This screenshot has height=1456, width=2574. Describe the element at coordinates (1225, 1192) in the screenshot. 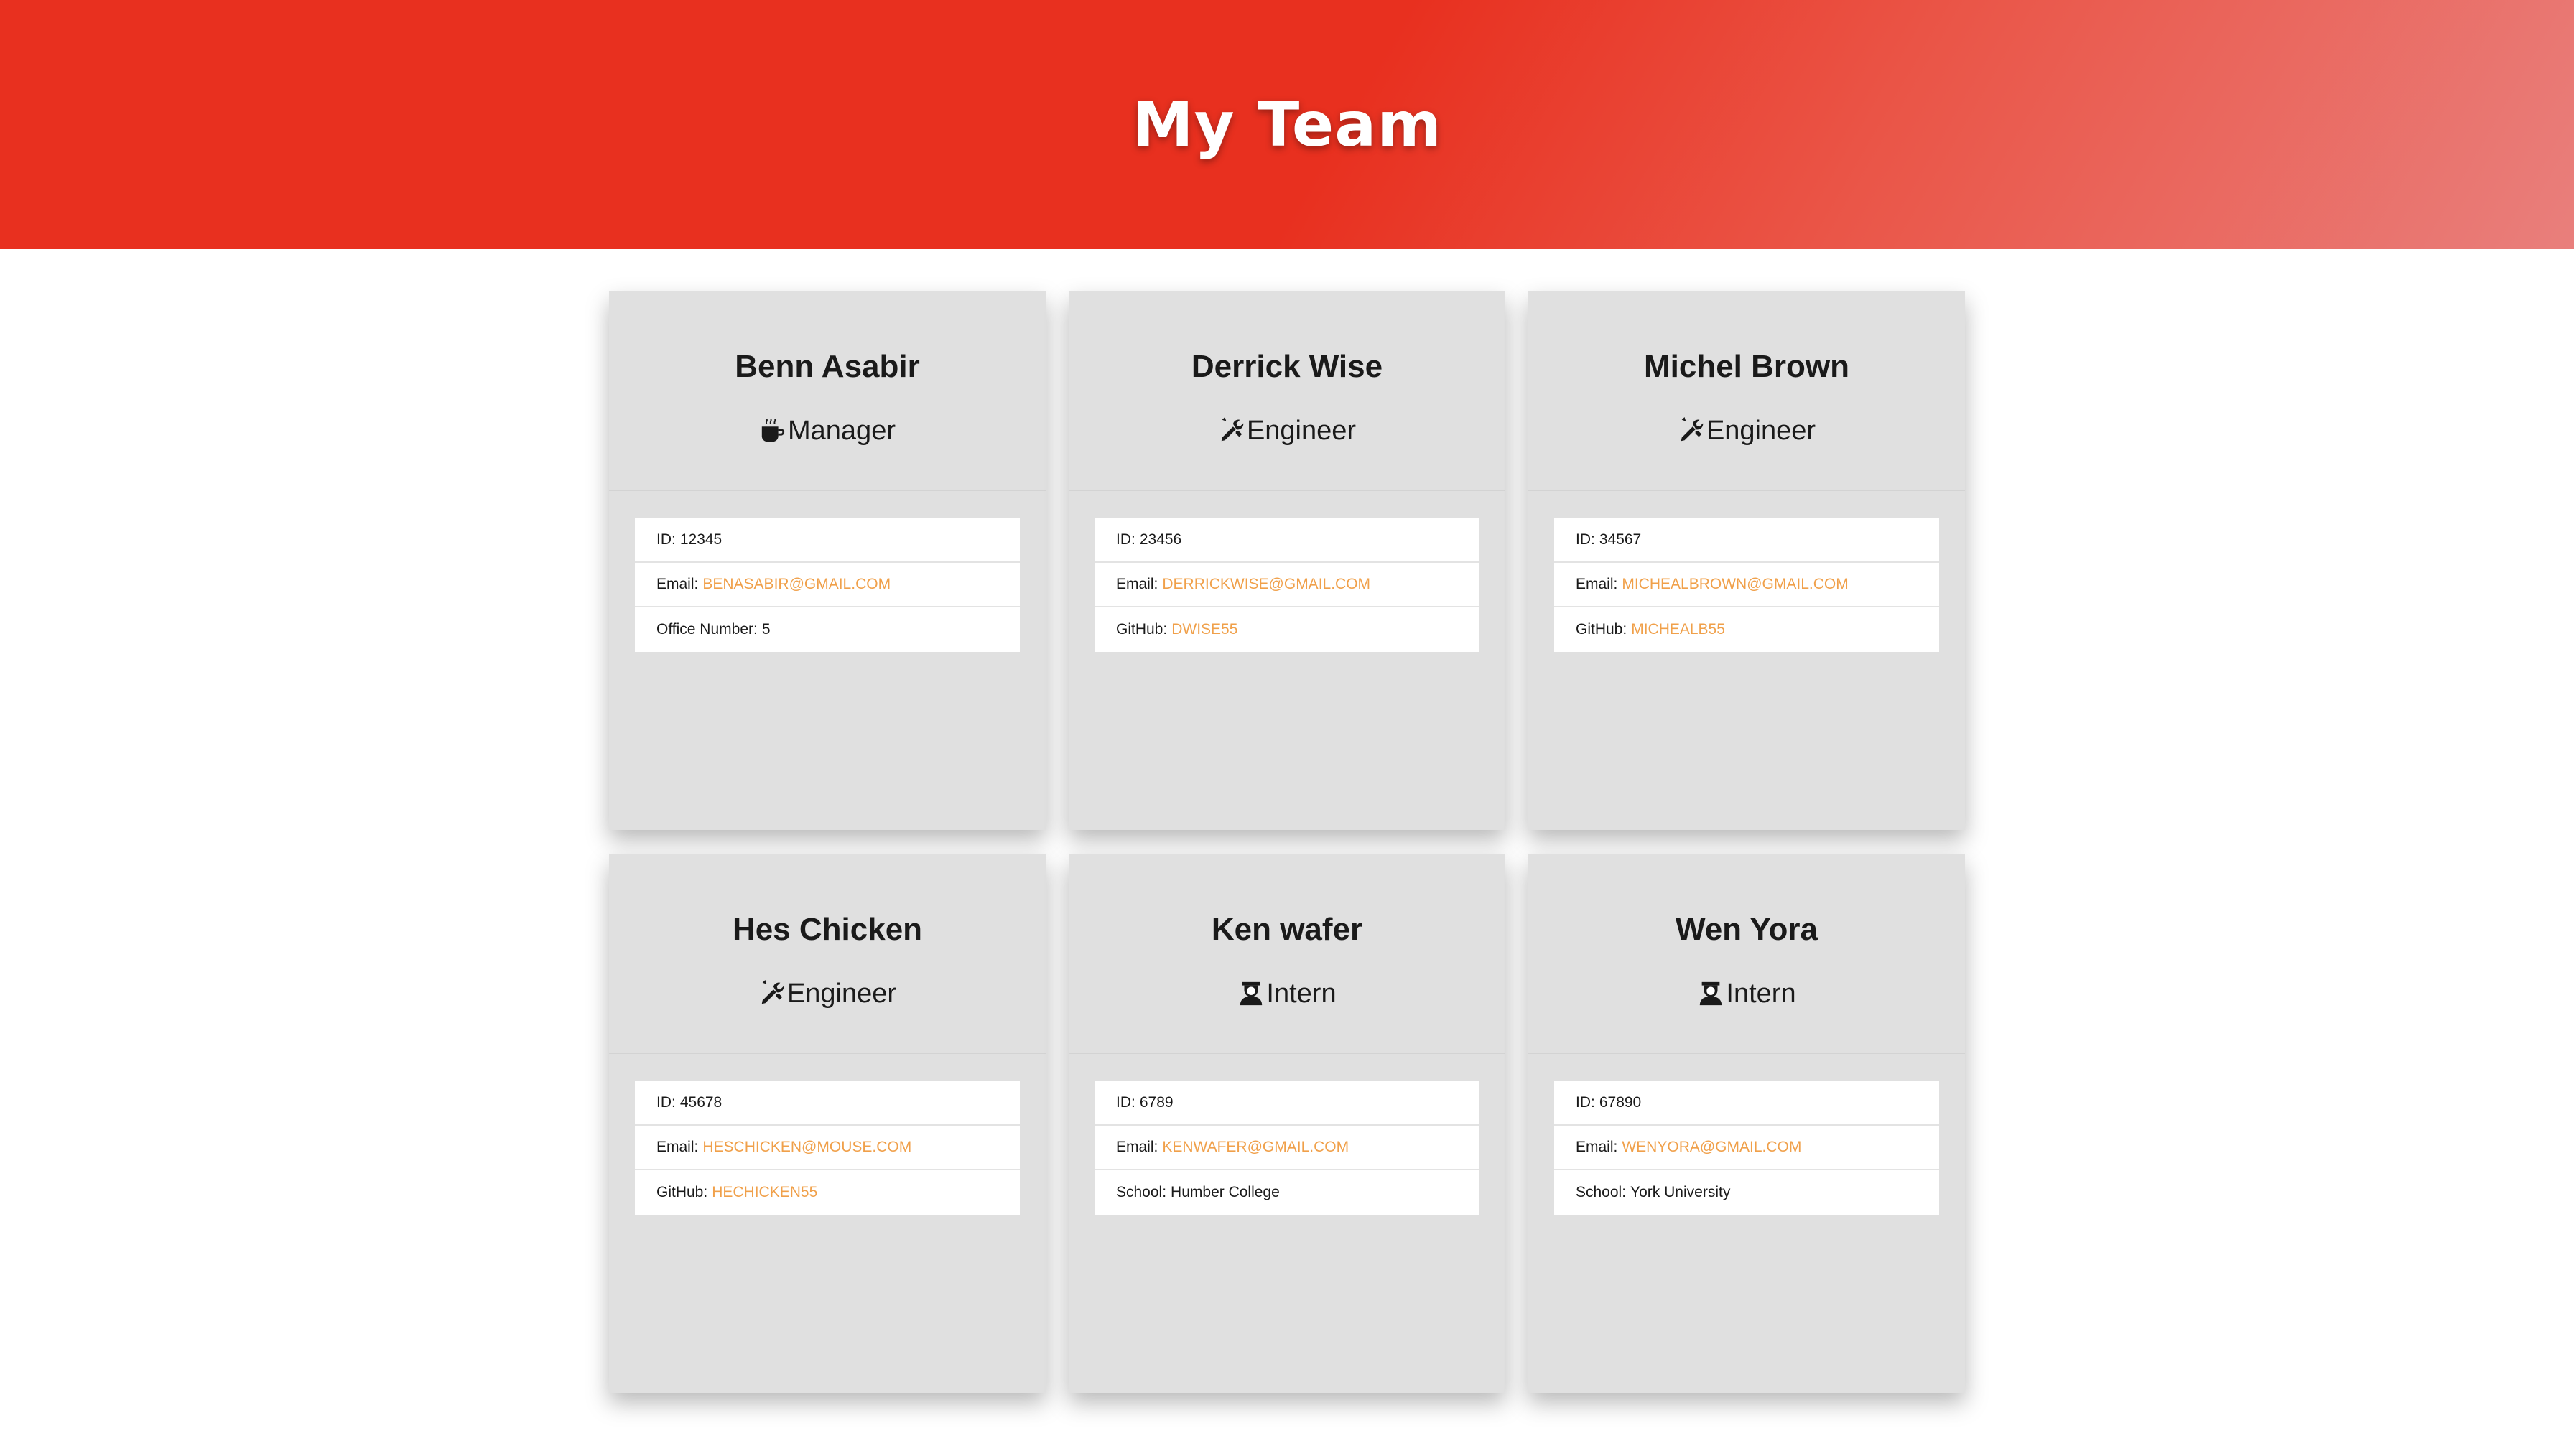

I see `school-name: Humber College` at that location.